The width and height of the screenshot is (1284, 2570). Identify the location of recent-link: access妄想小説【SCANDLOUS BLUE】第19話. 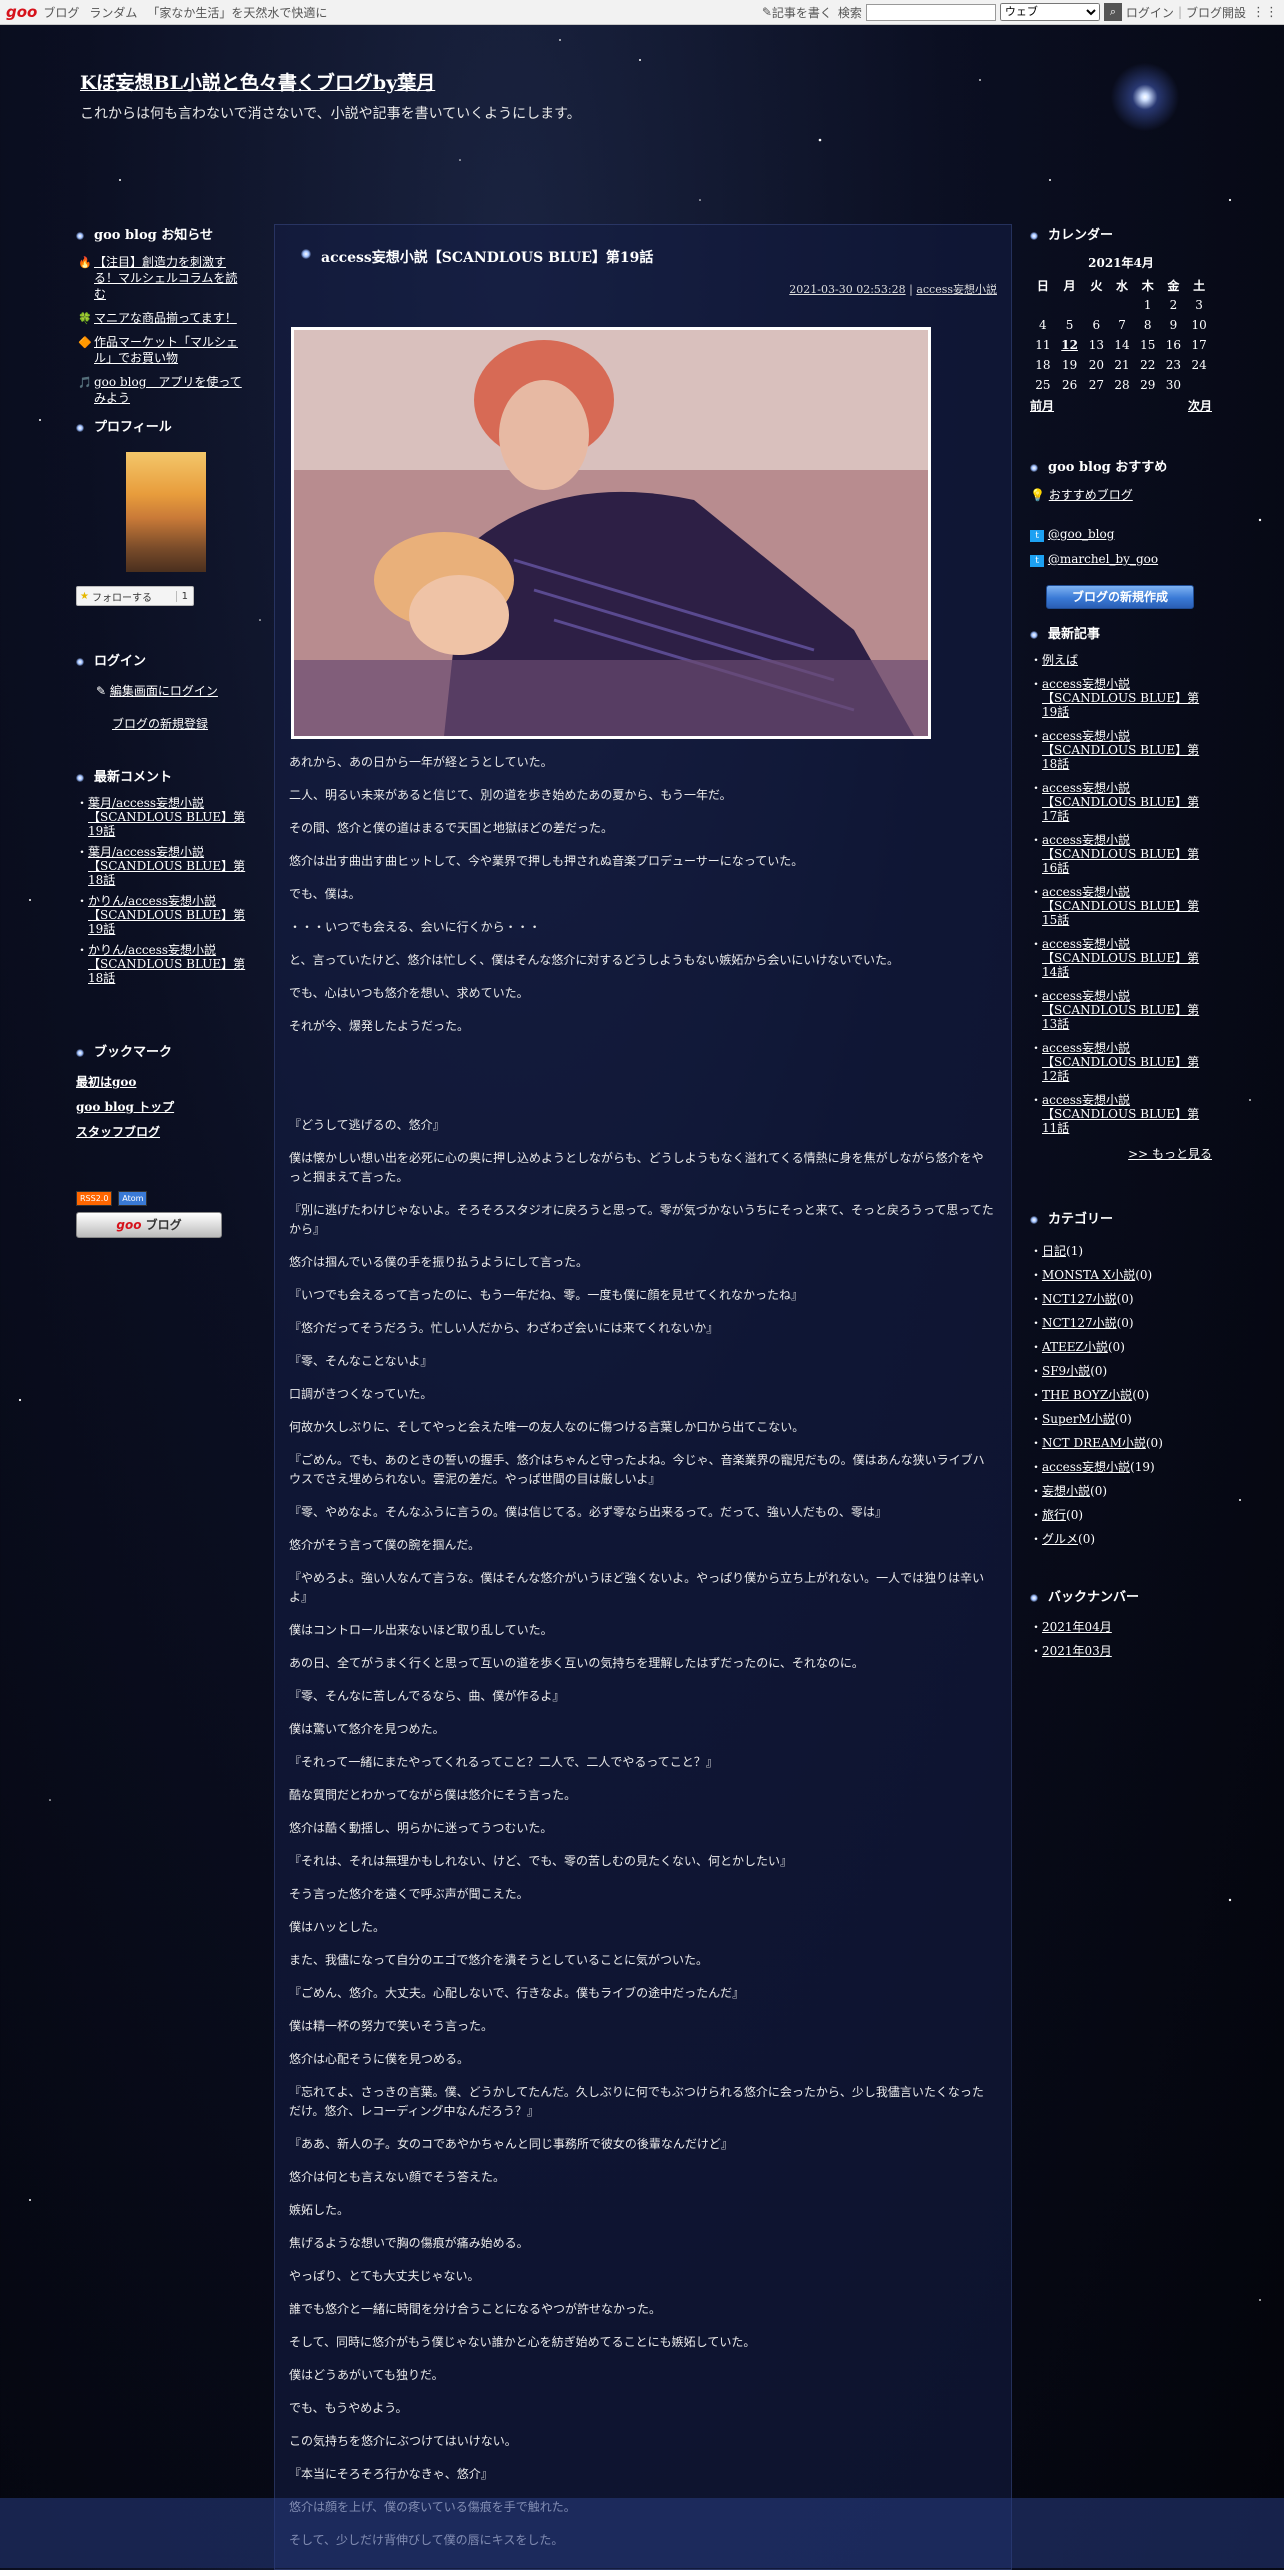
(1120, 698).